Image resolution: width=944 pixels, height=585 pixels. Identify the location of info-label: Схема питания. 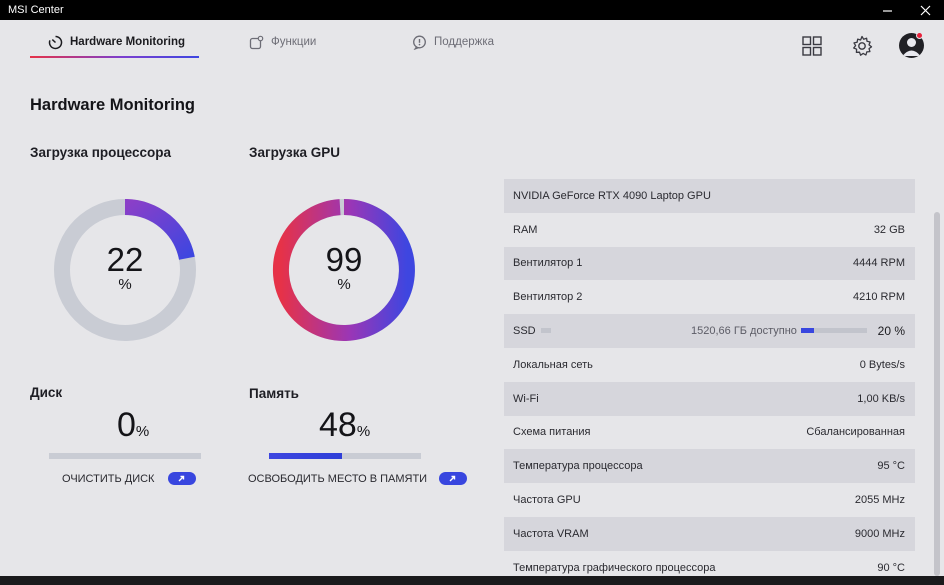
(552, 432).